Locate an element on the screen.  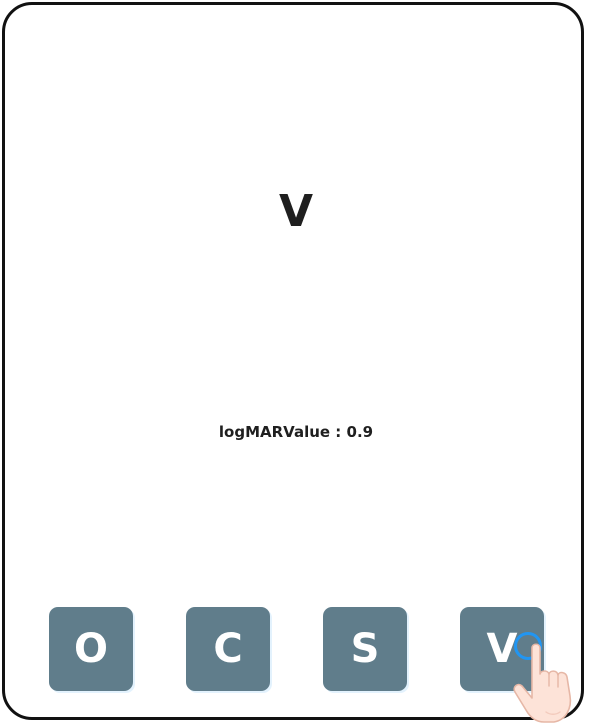
optotype-letter: V is located at coordinates (296, 211).